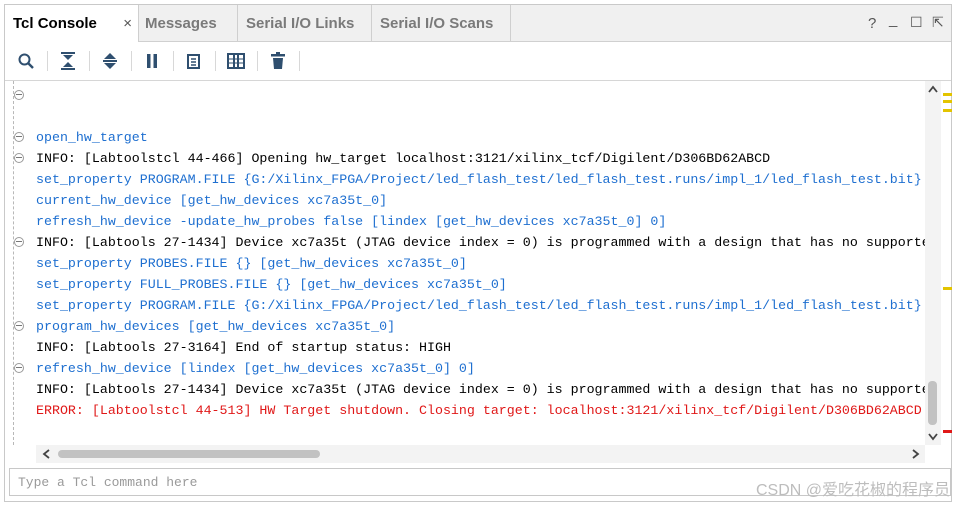 This screenshot has height=506, width=956. What do you see at coordinates (852, 490) in the screenshot?
I see `watermark: CSDN @爱吃花椒的程序员` at bounding box center [852, 490].